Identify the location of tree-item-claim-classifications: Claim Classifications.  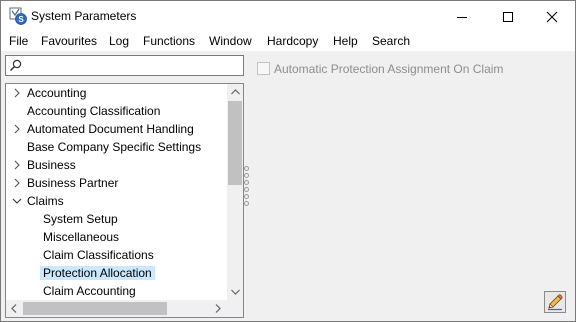
(116, 255).